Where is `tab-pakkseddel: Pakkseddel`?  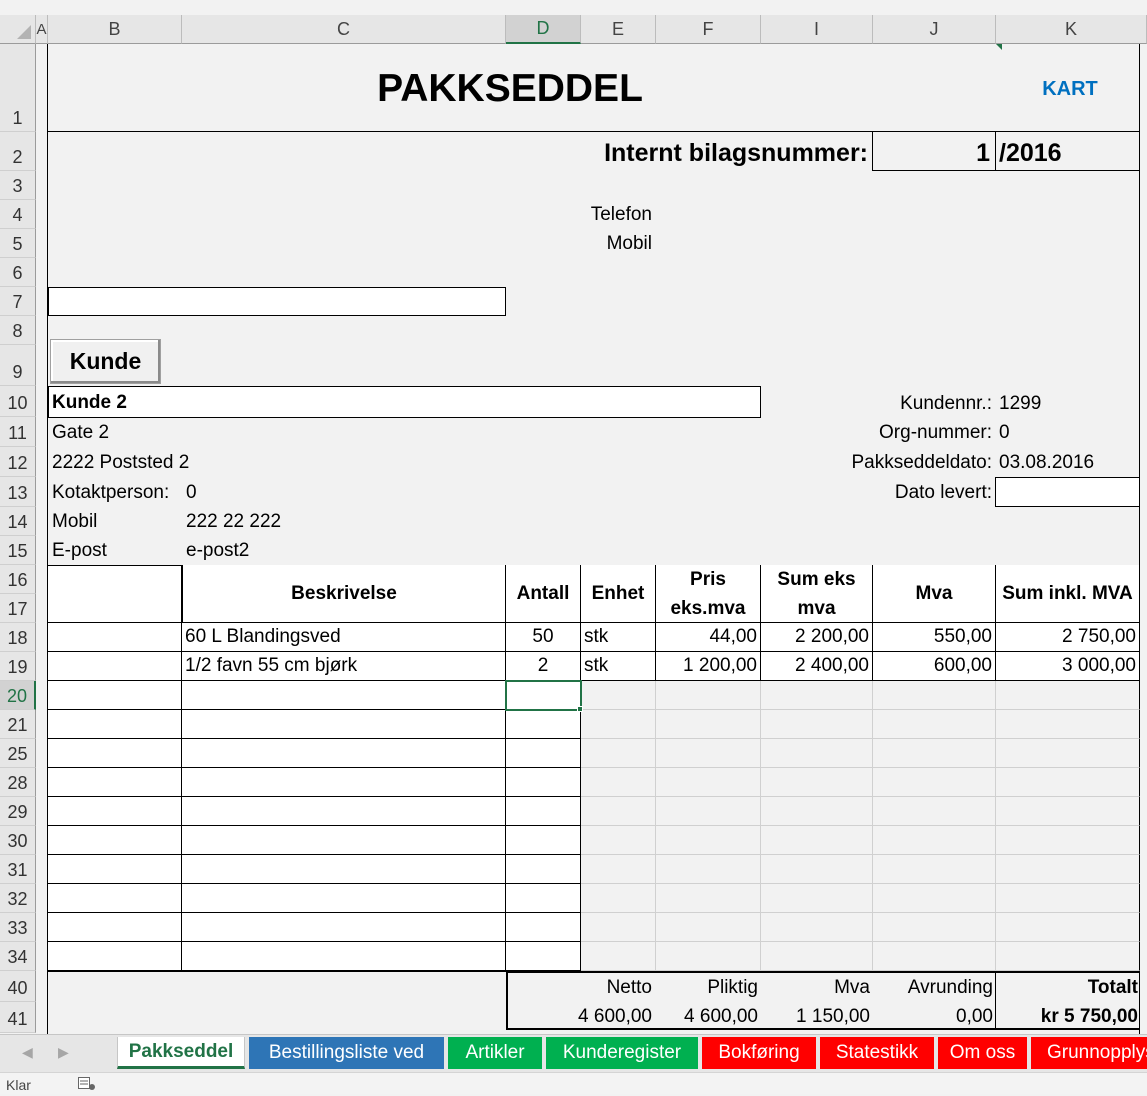 tab-pakkseddel: Pakkseddel is located at coordinates (181, 1053).